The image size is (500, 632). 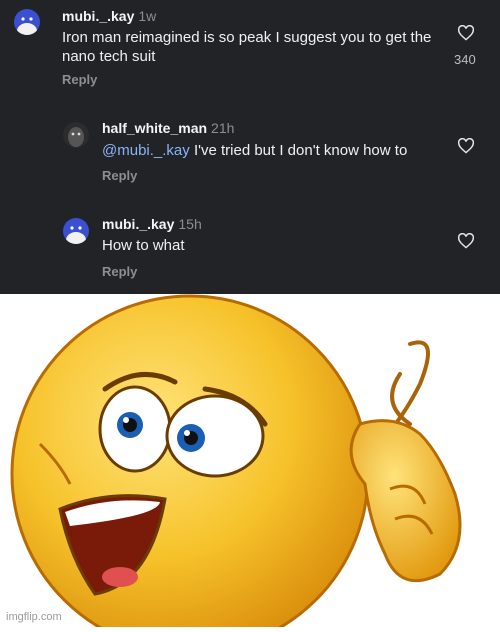 I want to click on comment-text: How to what, so click(x=143, y=245).